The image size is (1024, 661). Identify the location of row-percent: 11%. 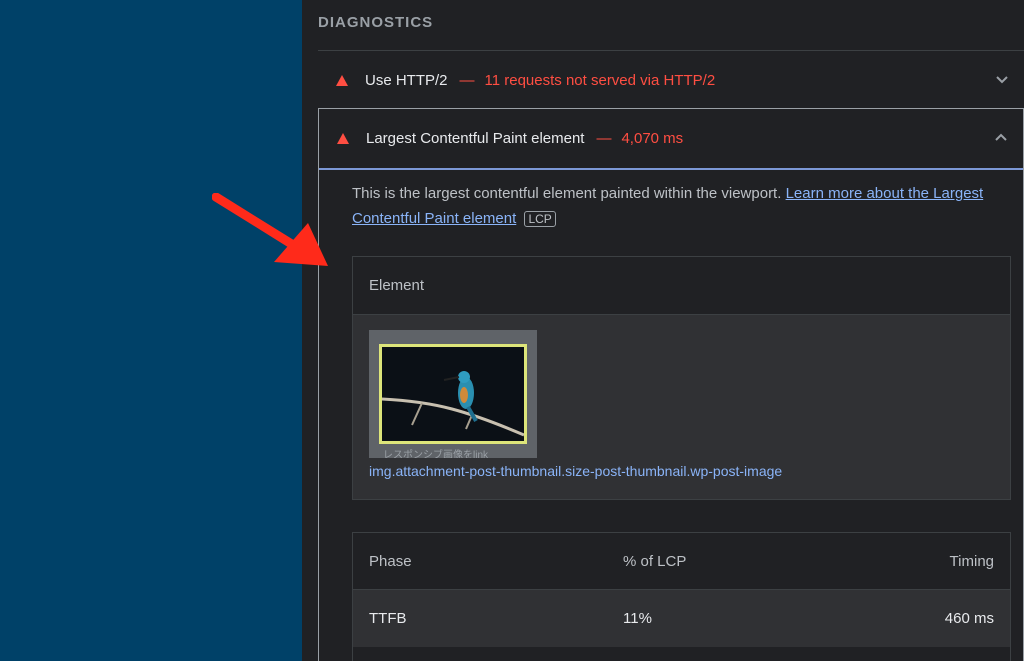
(637, 618).